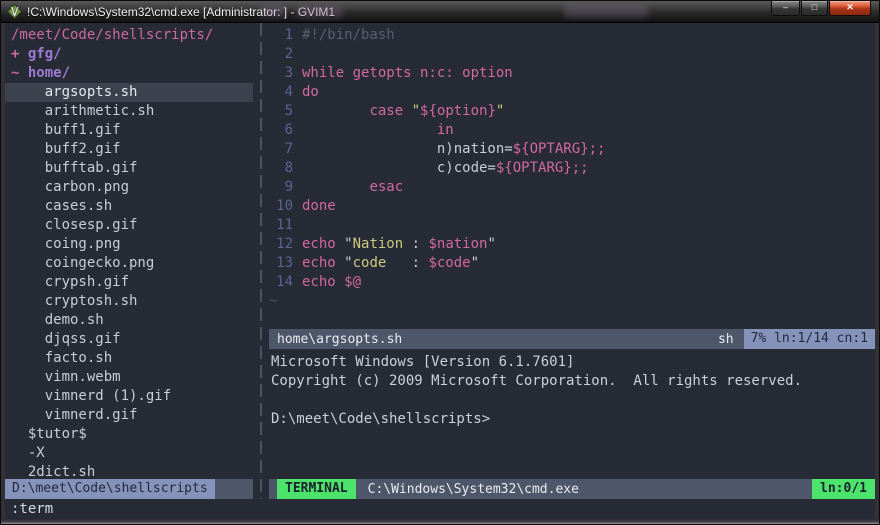 This screenshot has width=880, height=525. I want to click on code-line: 1 #!/bin/bash, so click(339, 35).